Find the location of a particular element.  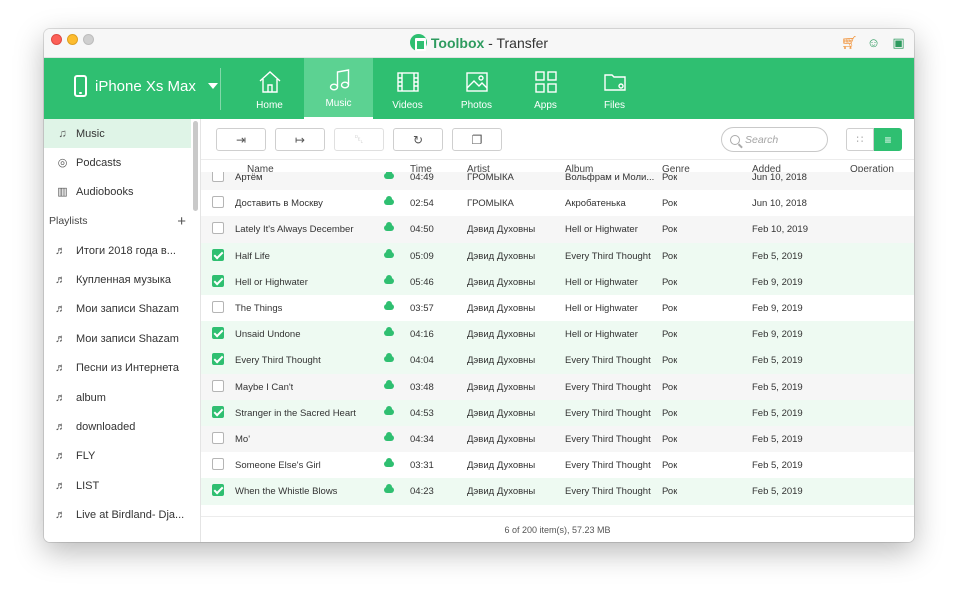

search-placeholder: Search is located at coordinates (762, 139).